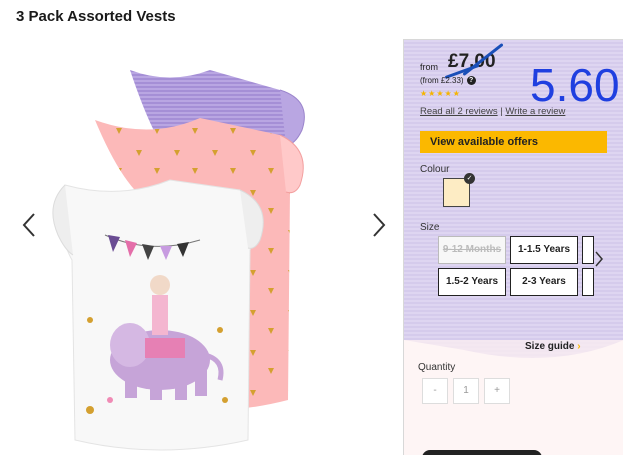  What do you see at coordinates (472, 250) in the screenshot?
I see `size-option-9-12-months: 9-12 Months` at bounding box center [472, 250].